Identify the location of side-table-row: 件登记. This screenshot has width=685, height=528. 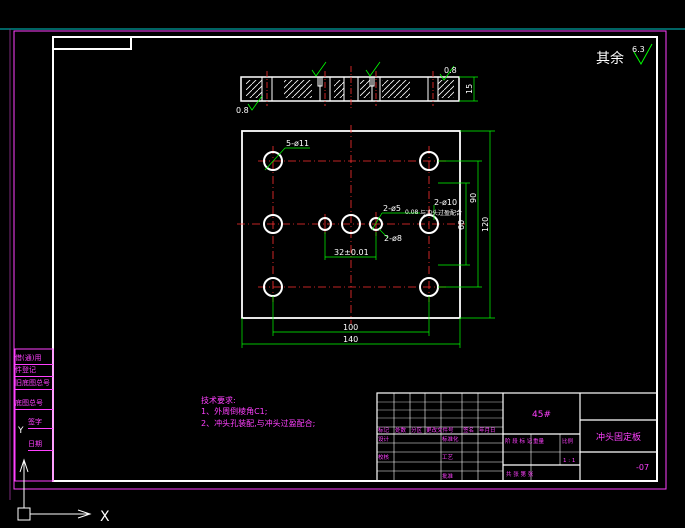
(34, 370).